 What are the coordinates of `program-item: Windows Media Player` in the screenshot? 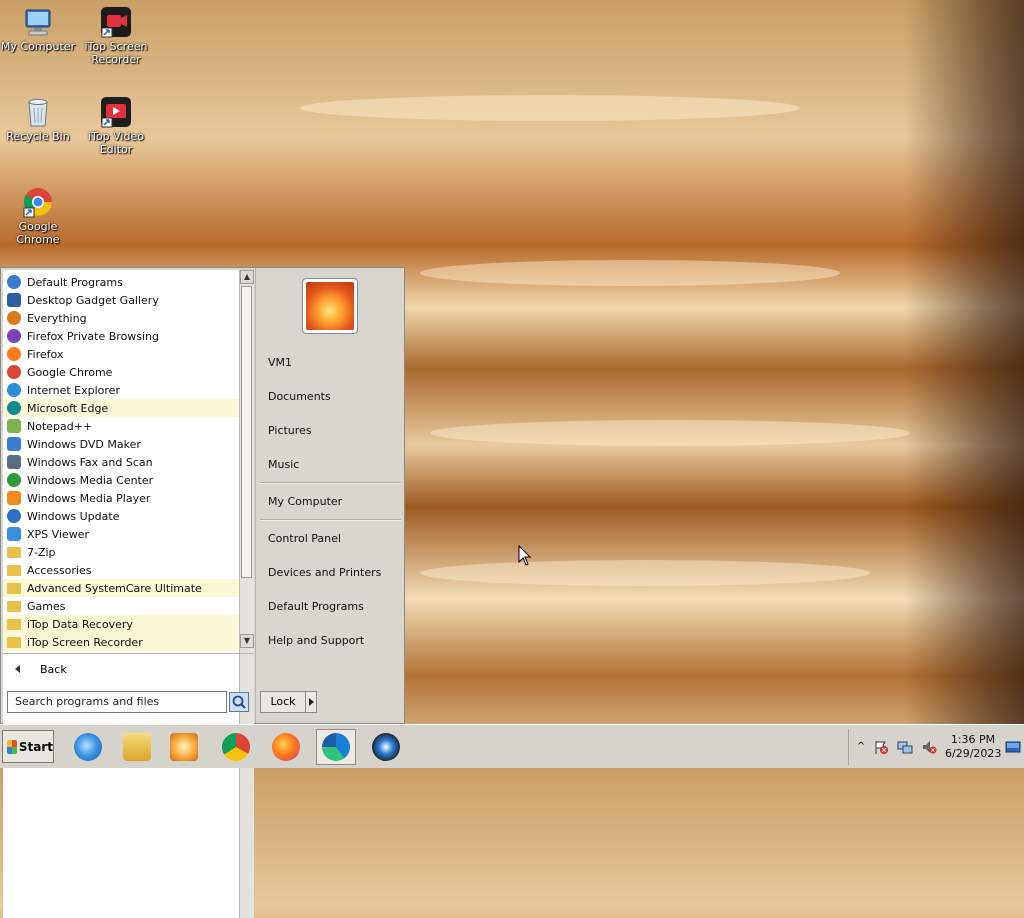 It's located at (121, 498).